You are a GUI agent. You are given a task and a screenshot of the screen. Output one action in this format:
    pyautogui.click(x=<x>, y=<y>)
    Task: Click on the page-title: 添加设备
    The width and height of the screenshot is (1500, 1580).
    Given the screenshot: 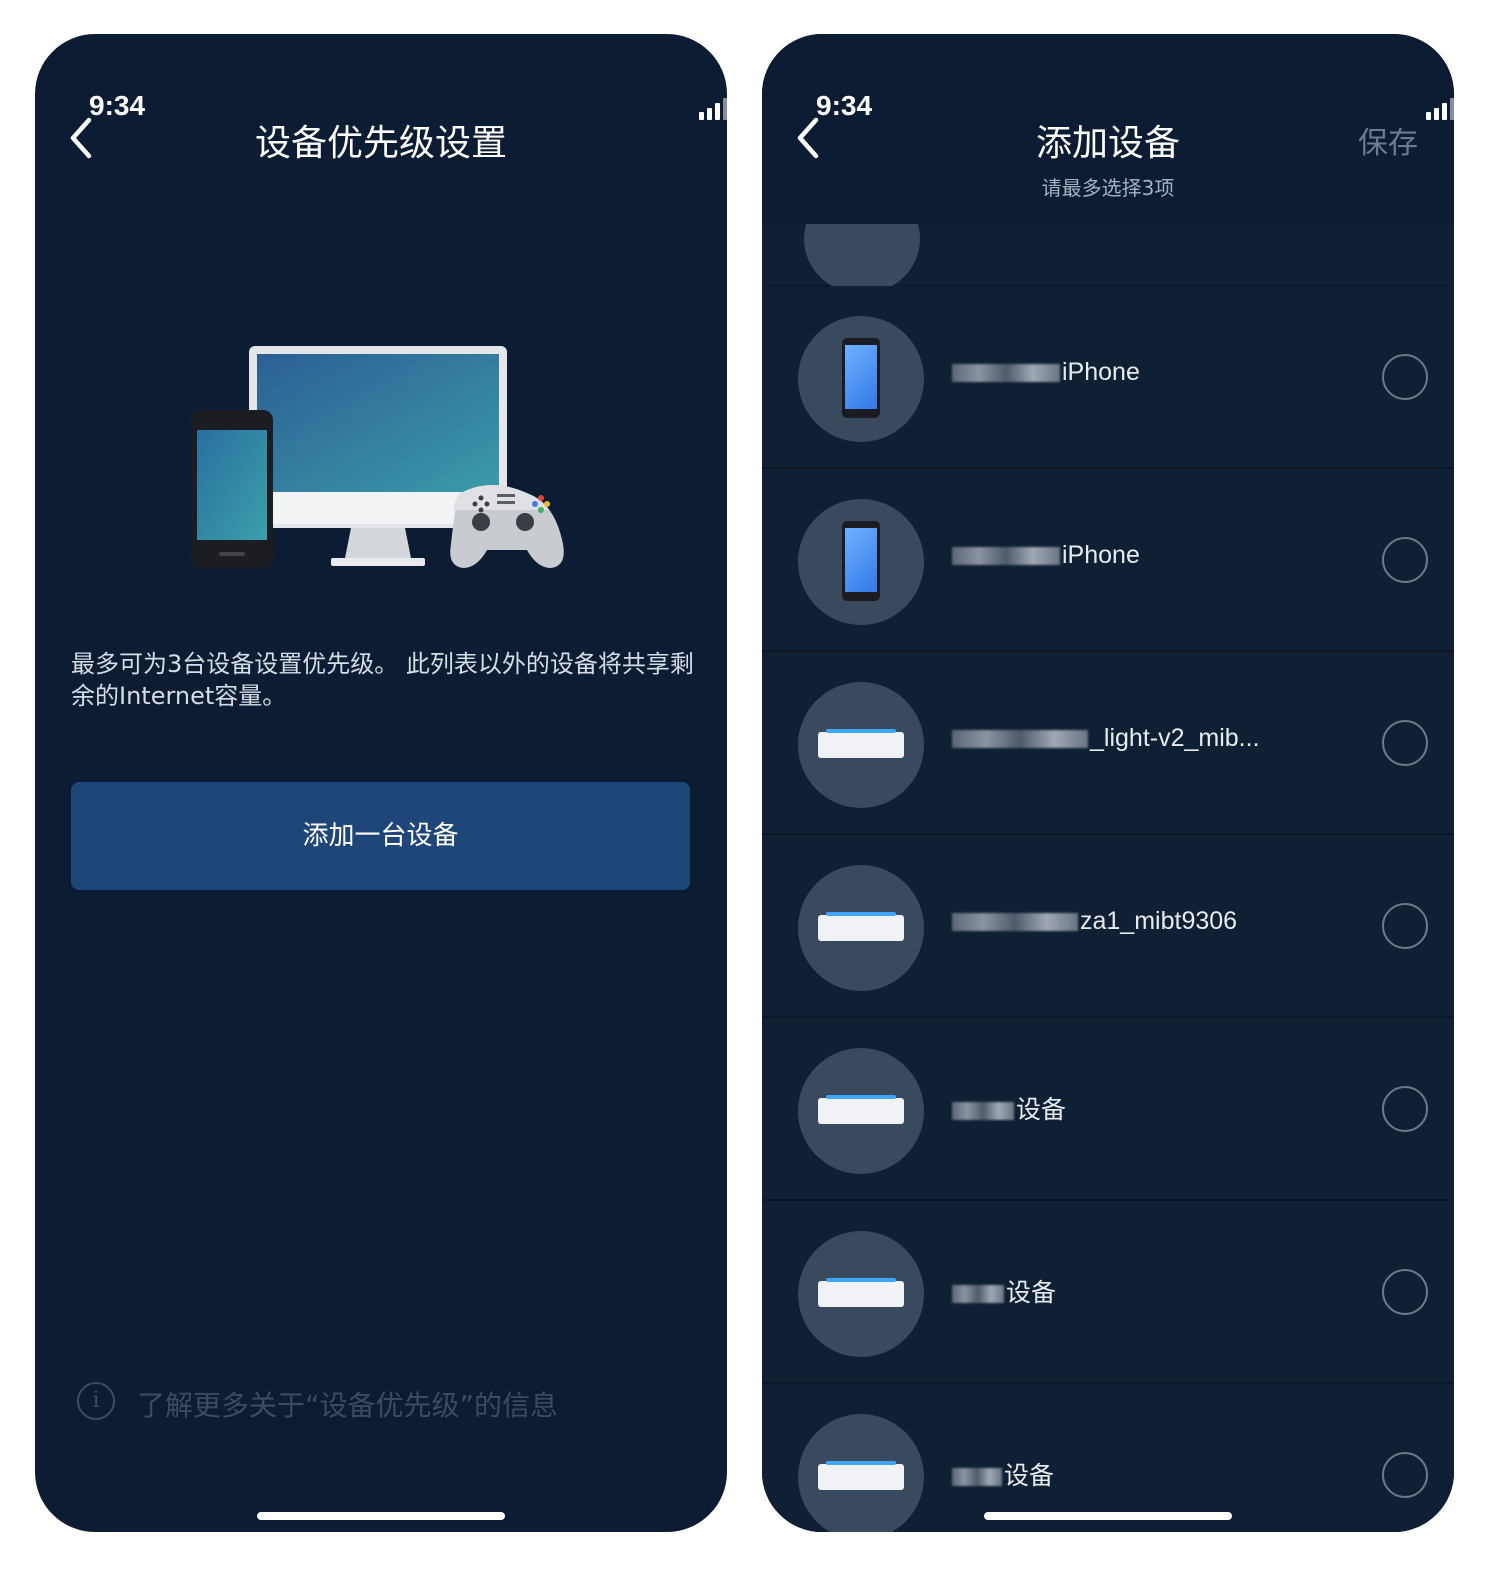 What is the action you would take?
    pyautogui.click(x=1107, y=143)
    